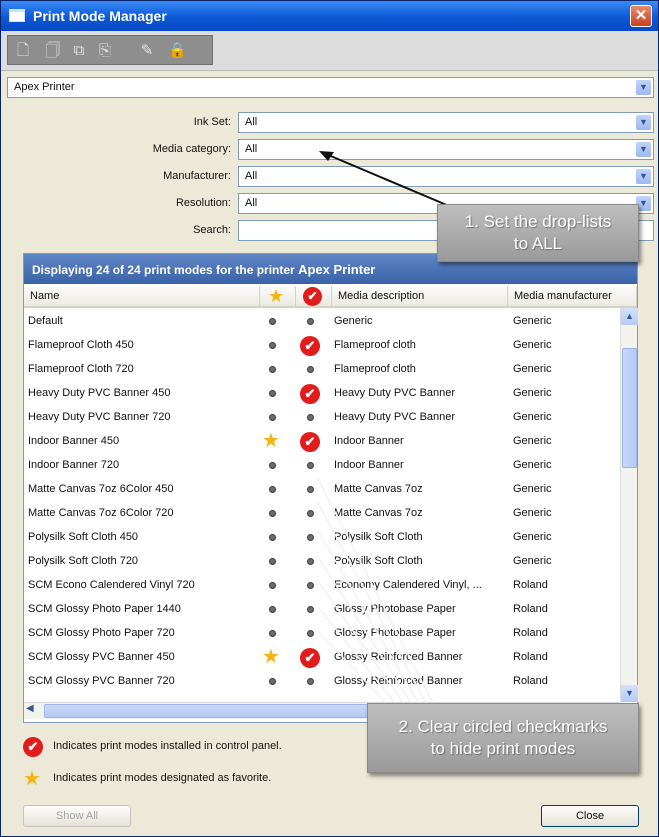 This screenshot has height=837, width=659. What do you see at coordinates (503, 748) in the screenshot?
I see `callout-2-line-2: to hide print modes` at bounding box center [503, 748].